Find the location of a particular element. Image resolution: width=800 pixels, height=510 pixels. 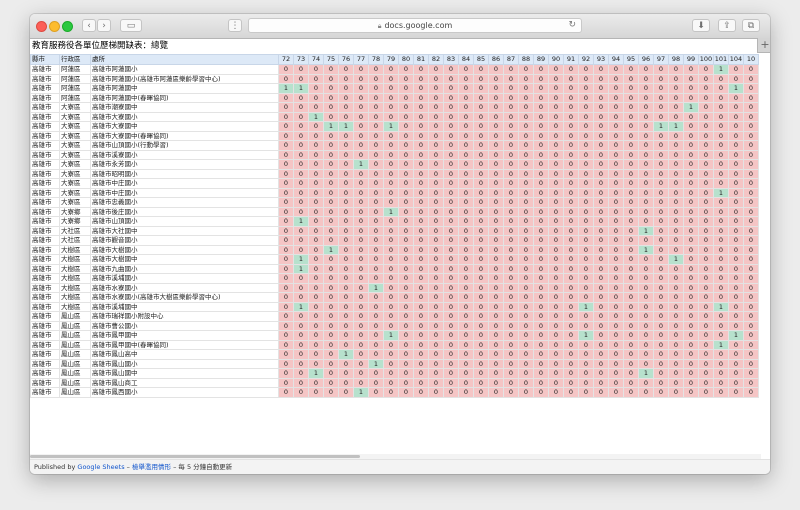

cell-site: 高雄市水寮國小(高雄市大樹區樂齡學習中心) is located at coordinates (184, 297).